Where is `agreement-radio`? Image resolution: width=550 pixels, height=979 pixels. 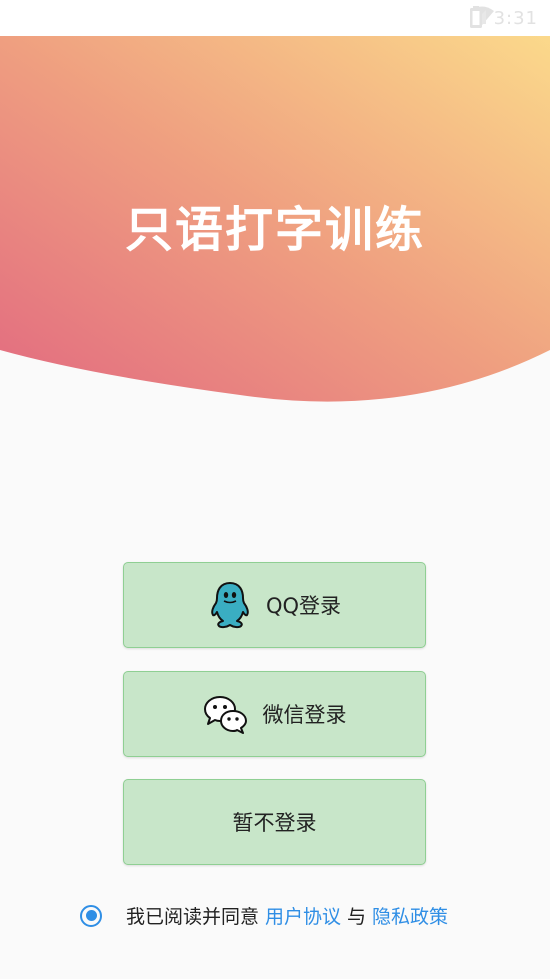
agreement-radio is located at coordinates (91, 915).